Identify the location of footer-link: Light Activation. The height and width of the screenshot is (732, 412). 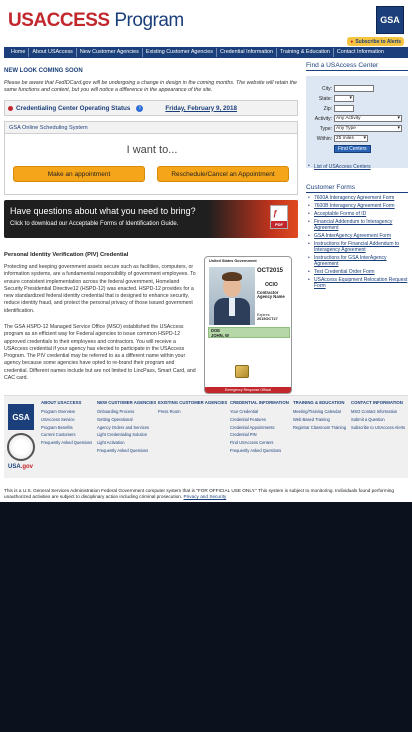
(126, 443).